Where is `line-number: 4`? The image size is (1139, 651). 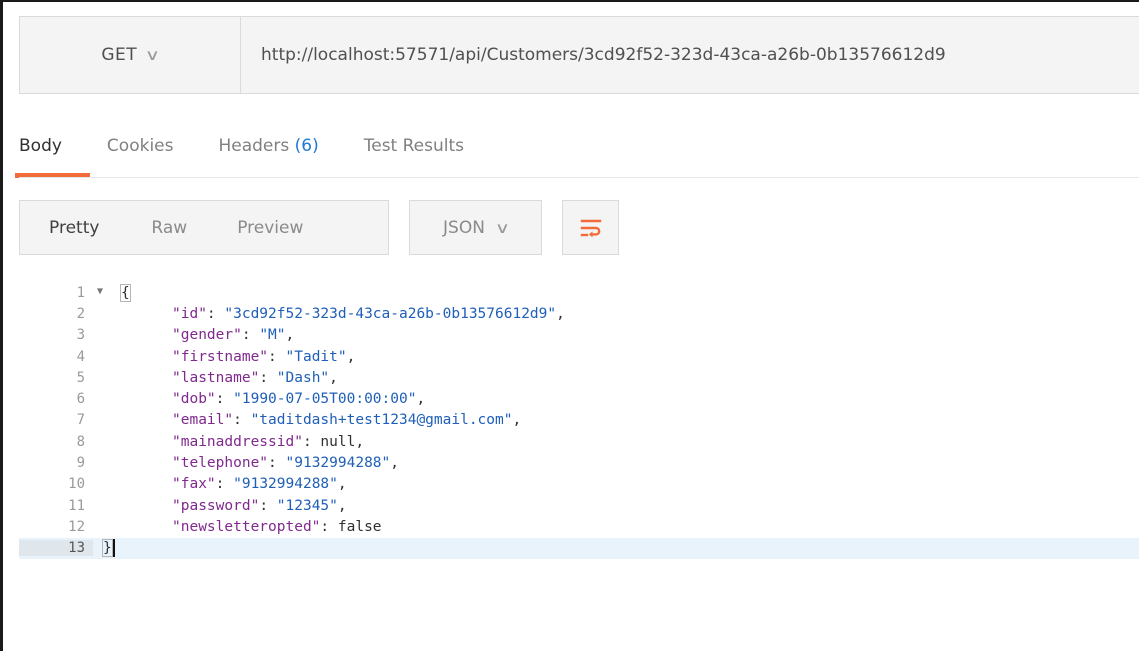
line-number: 4 is located at coordinates (80, 356).